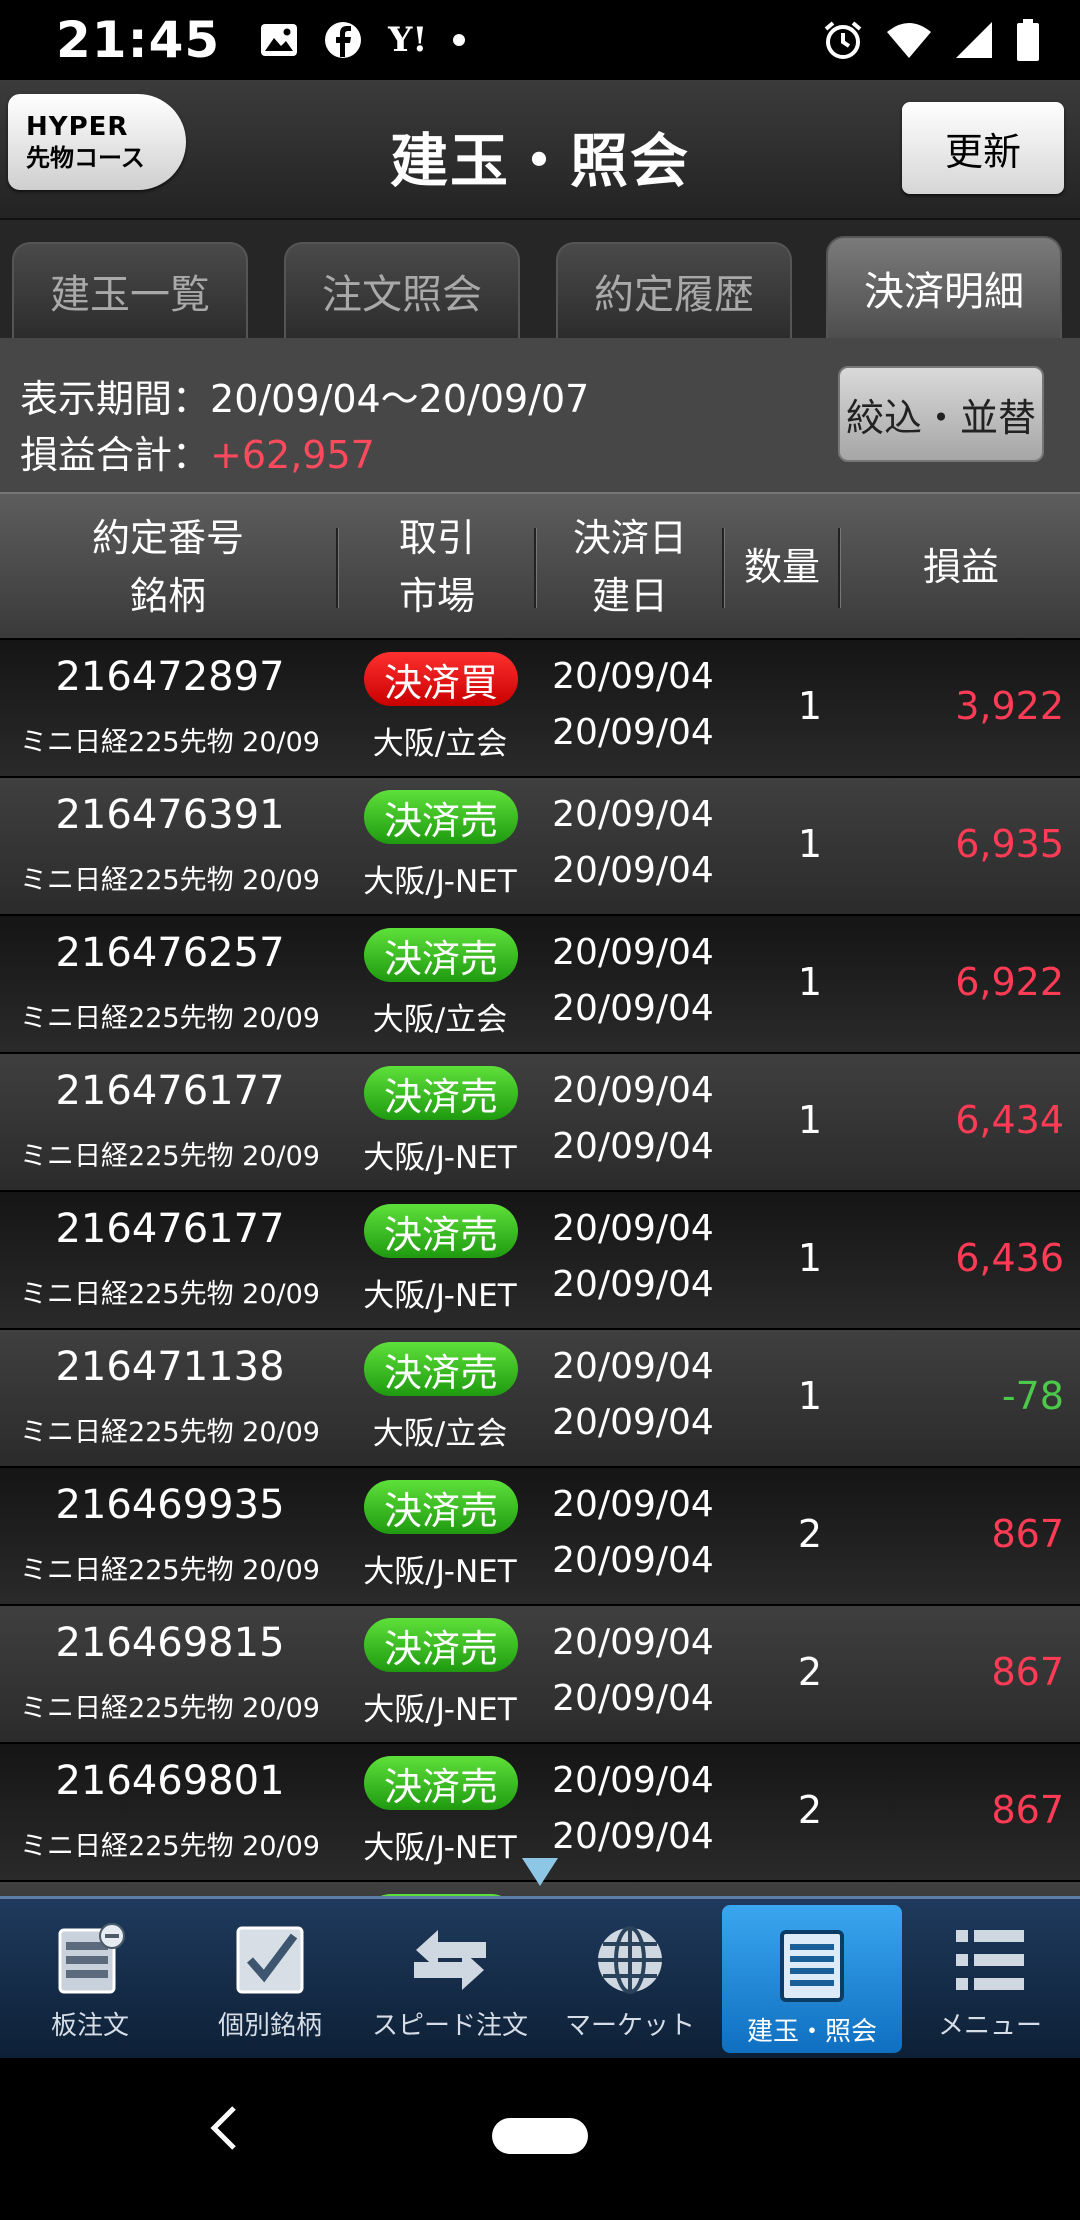 This screenshot has width=1080, height=2220. I want to click on tab-execution-history: 約定履歴, so click(674, 290).